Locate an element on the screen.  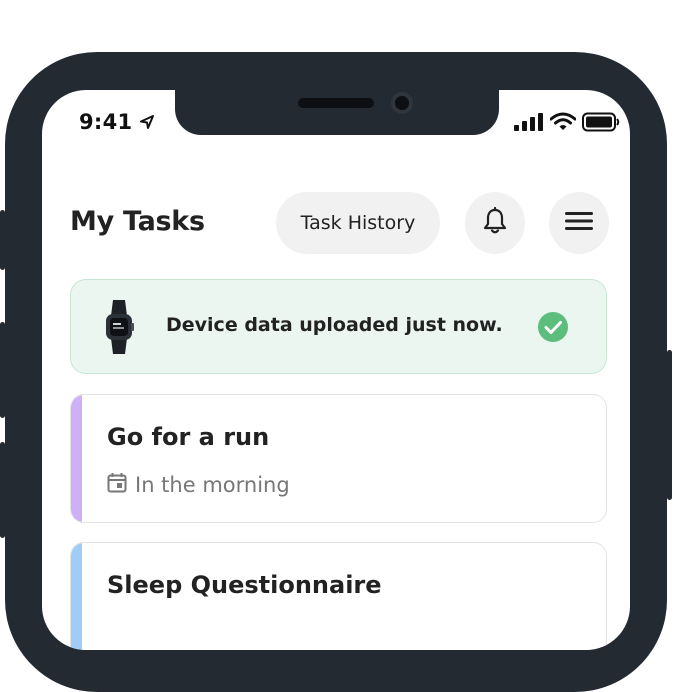
status-time: 9:41 is located at coordinates (106, 122).